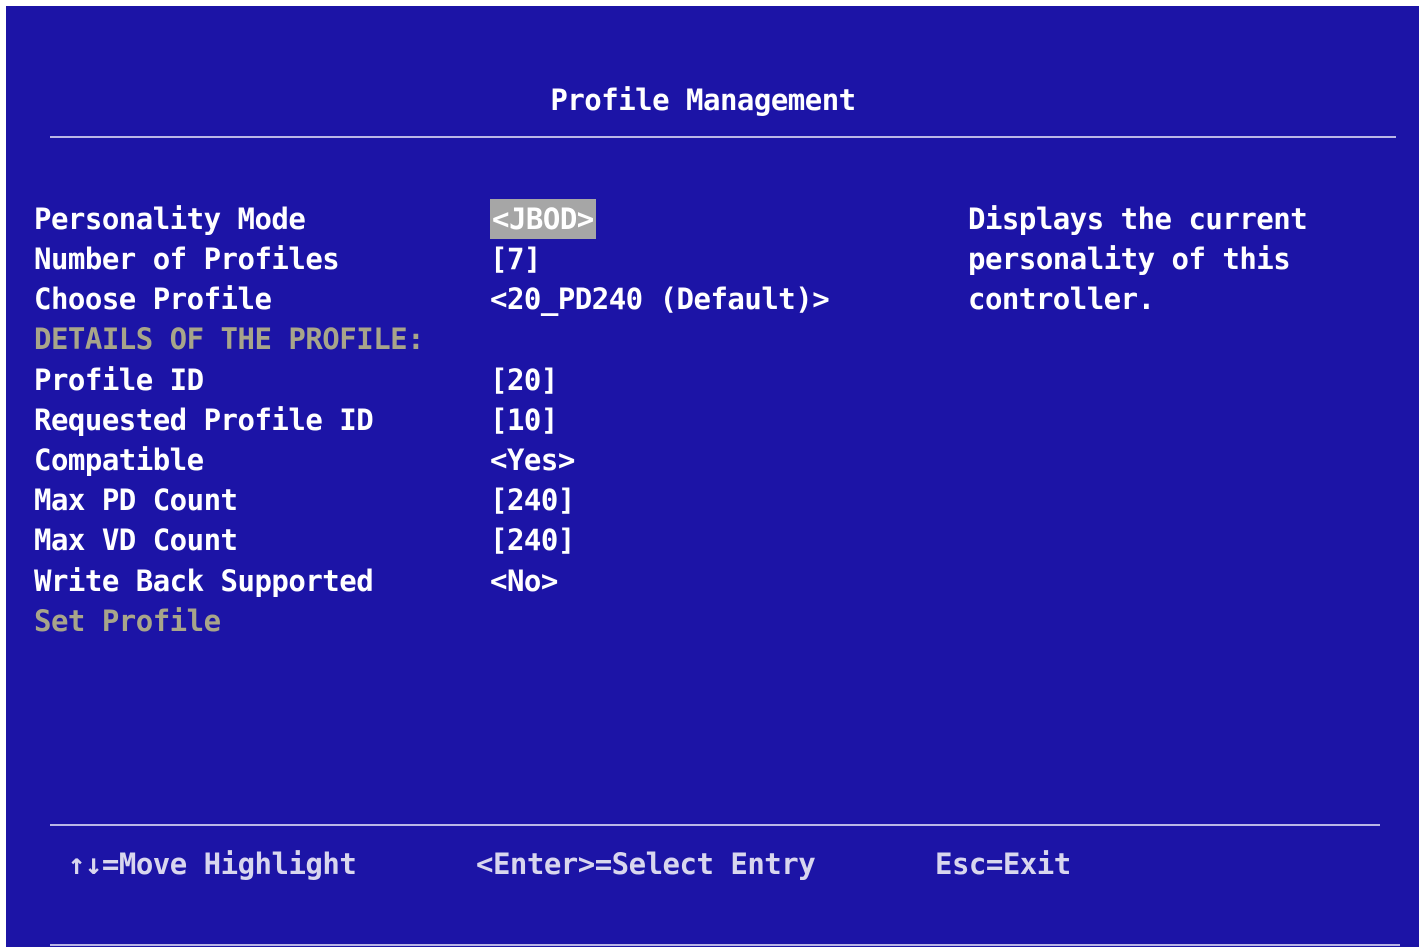 The width and height of the screenshot is (1419, 947). What do you see at coordinates (723, 137) in the screenshot?
I see `header-divider` at bounding box center [723, 137].